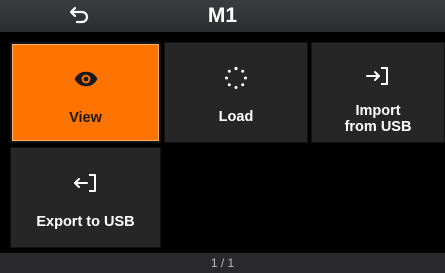  Describe the element at coordinates (85, 118) in the screenshot. I see `view-label: View` at that location.